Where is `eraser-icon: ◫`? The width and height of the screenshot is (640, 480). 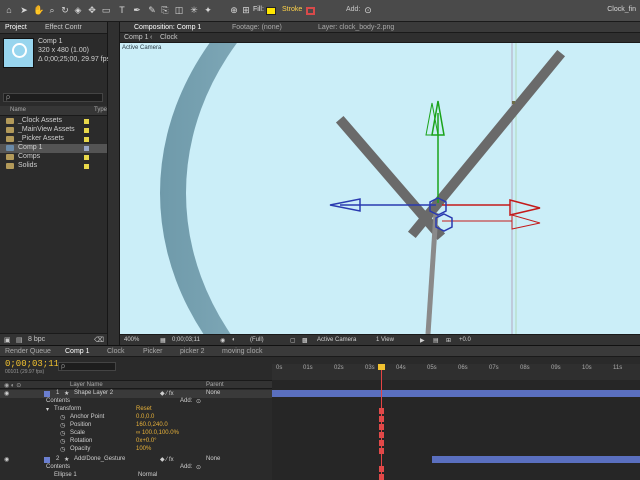
eraser-icon: ◫ is located at coordinates (179, 10).